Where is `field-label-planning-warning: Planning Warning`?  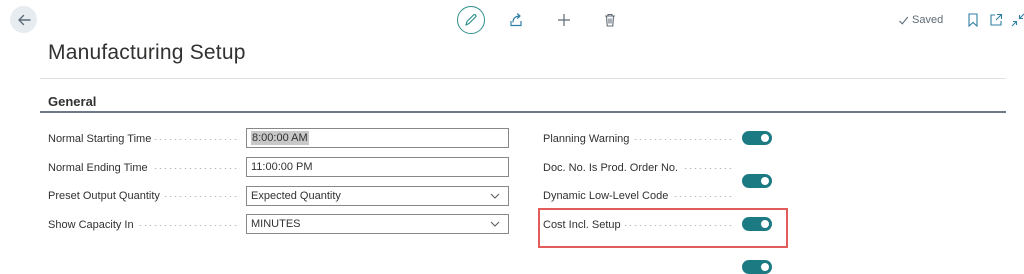 field-label-planning-warning: Planning Warning is located at coordinates (639, 140).